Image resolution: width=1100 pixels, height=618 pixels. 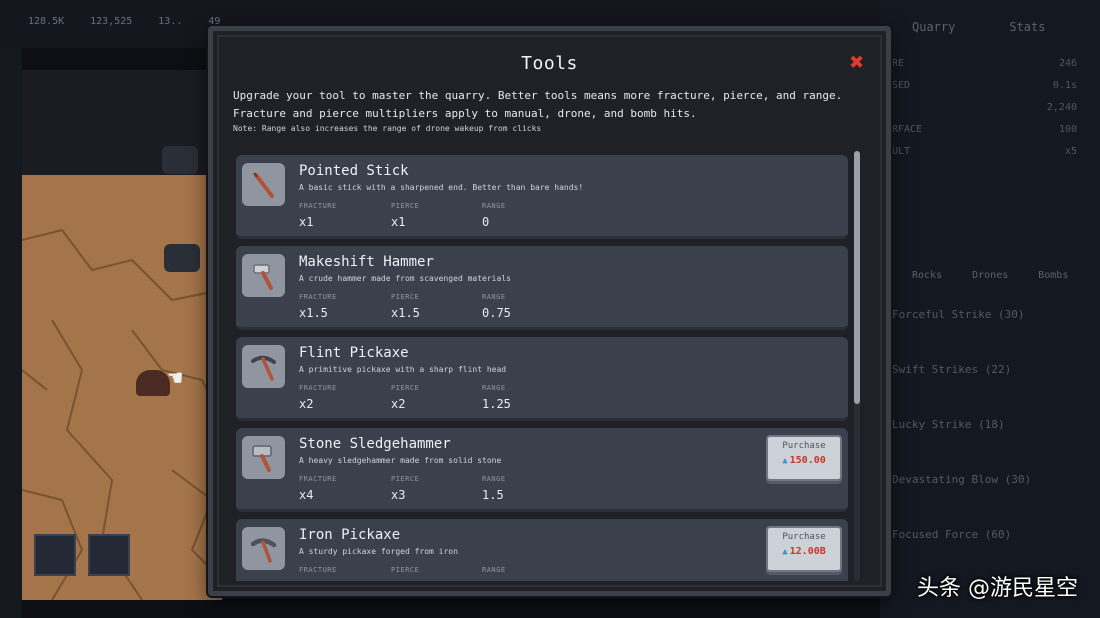 I want to click on price: ▲ 12.00B, so click(x=804, y=551).